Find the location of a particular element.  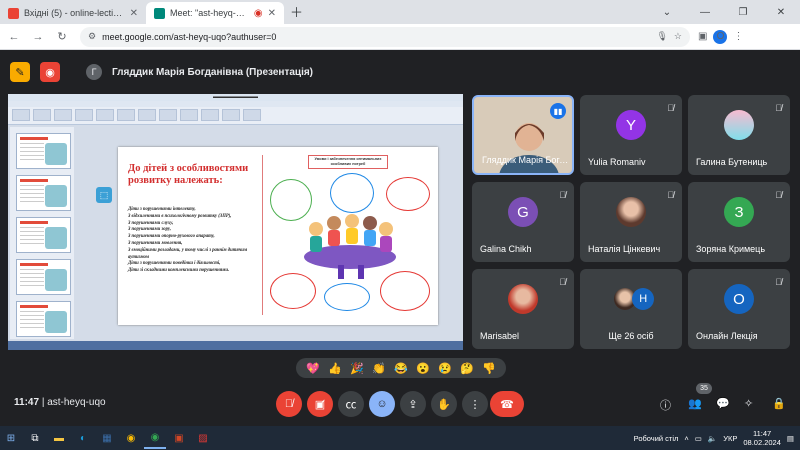

mic-off-button: 🎙̸ is located at coordinates (289, 404).